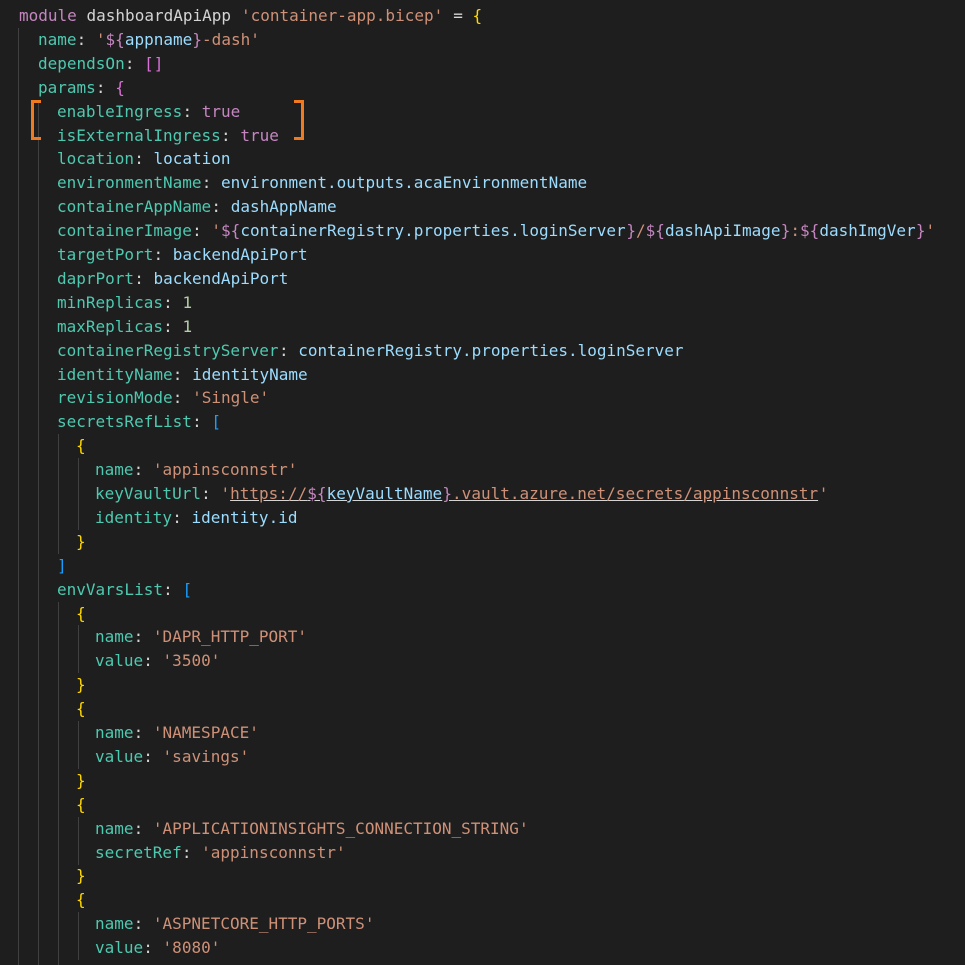 The height and width of the screenshot is (965, 965). What do you see at coordinates (491, 350) in the screenshot?
I see `code-token: containerRegistry.properties.loginServer` at bounding box center [491, 350].